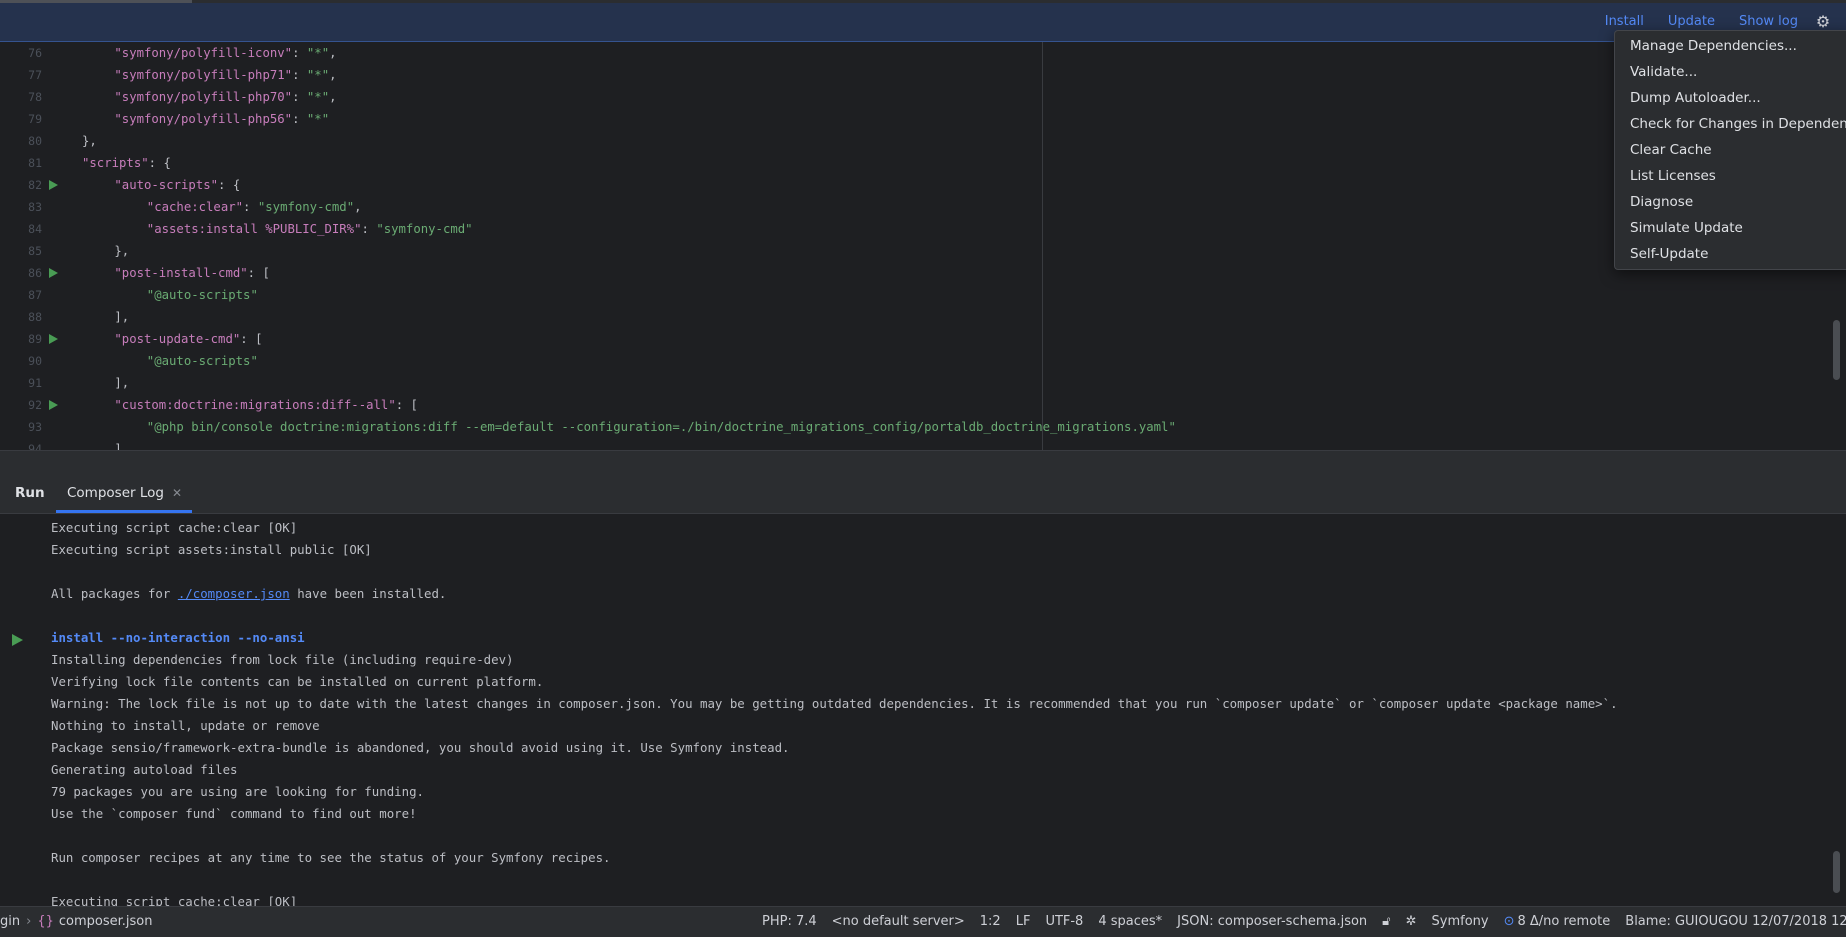  What do you see at coordinates (920, 444) in the screenshot?
I see `code-line: 94],` at bounding box center [920, 444].